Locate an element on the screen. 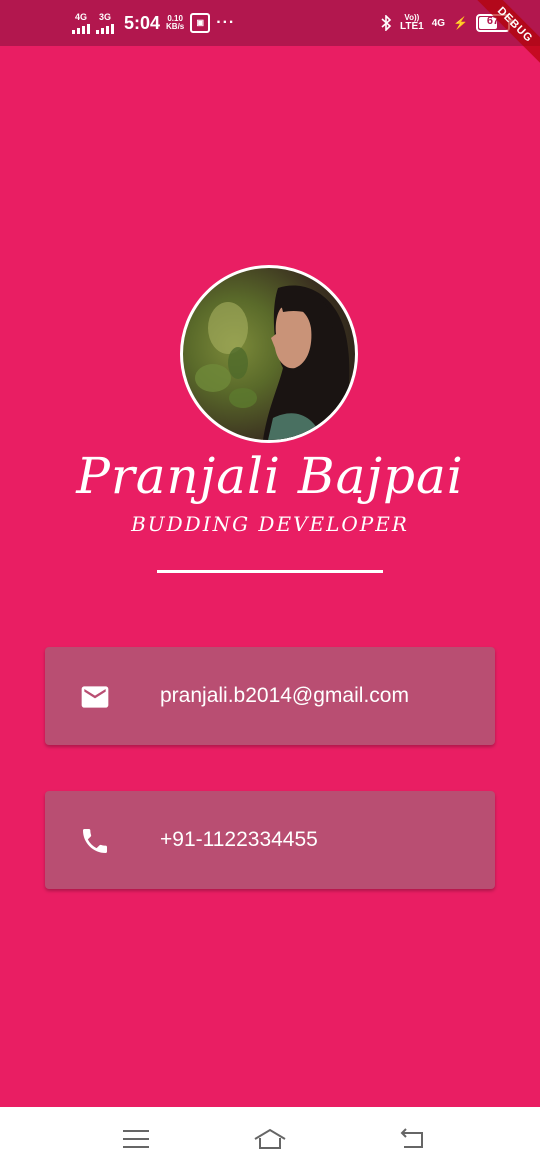 This screenshot has height=1170, width=540. status-left: 4G 3G 5:04 0.10 KB/s ▣ ··· is located at coordinates (153, 23).